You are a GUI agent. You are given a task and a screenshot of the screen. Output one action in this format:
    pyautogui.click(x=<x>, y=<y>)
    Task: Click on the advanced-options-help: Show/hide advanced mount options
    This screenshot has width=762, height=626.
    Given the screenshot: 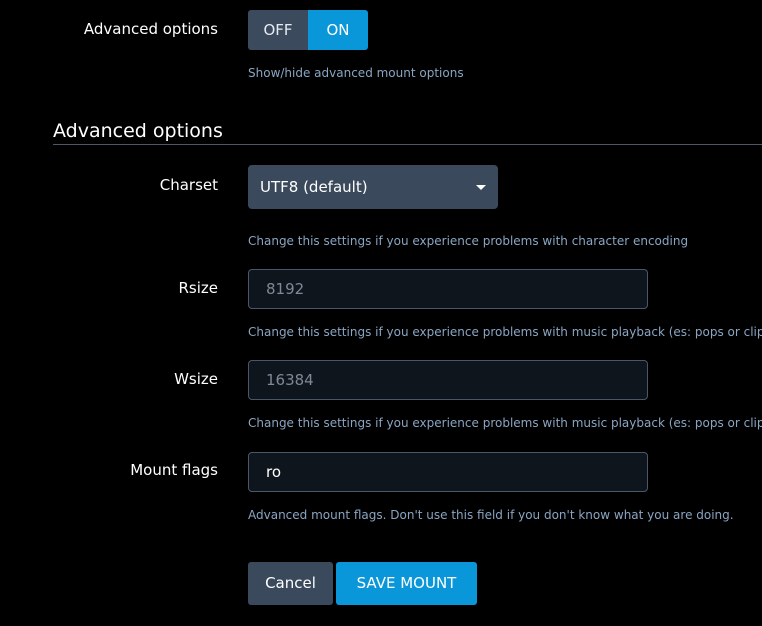 What is the action you would take?
    pyautogui.click(x=356, y=73)
    